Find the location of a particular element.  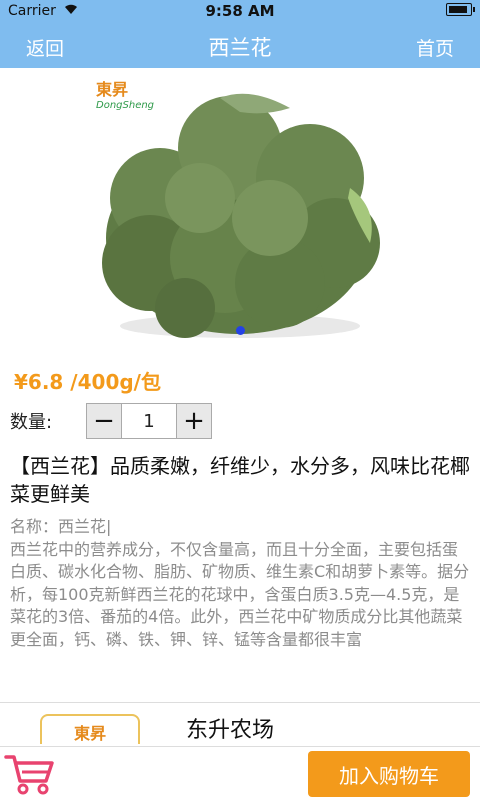

increase-button: + is located at coordinates (194, 421).